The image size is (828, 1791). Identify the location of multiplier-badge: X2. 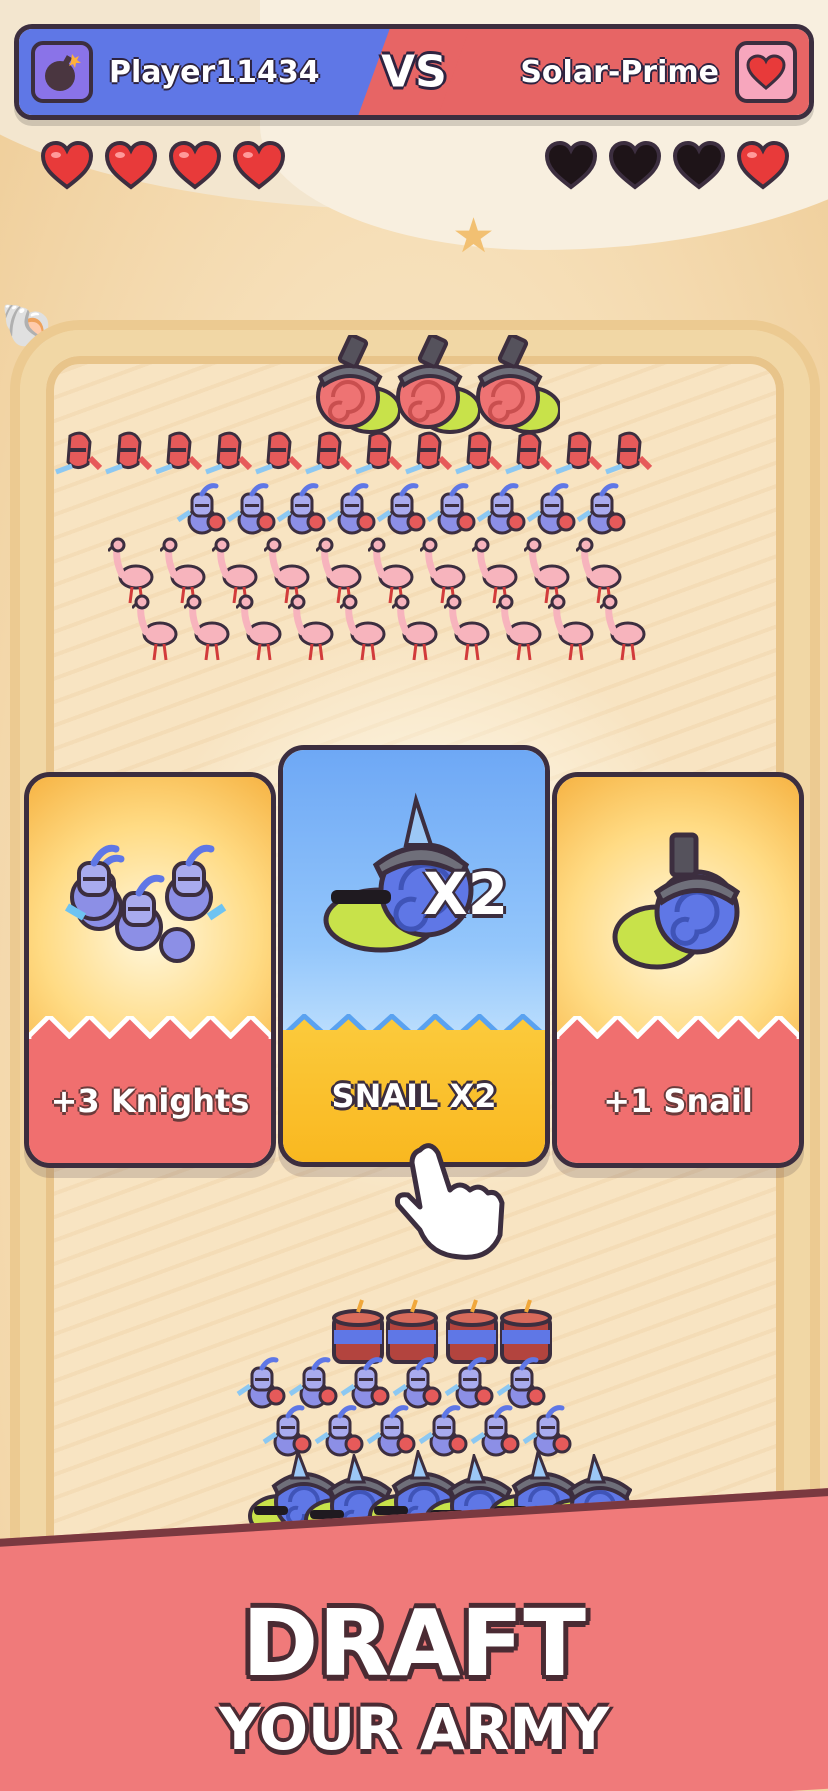
(466, 894).